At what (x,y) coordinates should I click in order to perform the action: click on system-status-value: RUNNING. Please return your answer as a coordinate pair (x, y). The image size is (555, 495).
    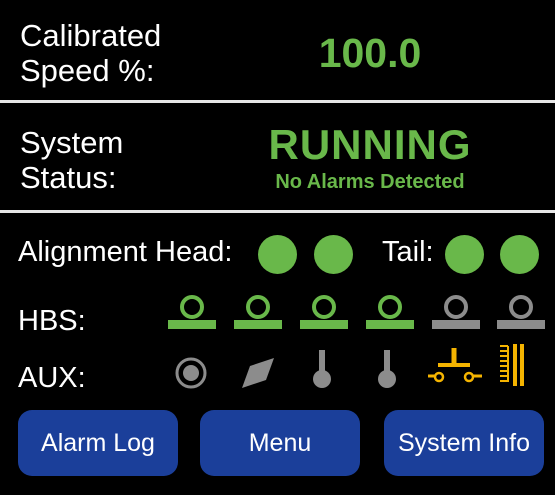
    Looking at the image, I should click on (370, 144).